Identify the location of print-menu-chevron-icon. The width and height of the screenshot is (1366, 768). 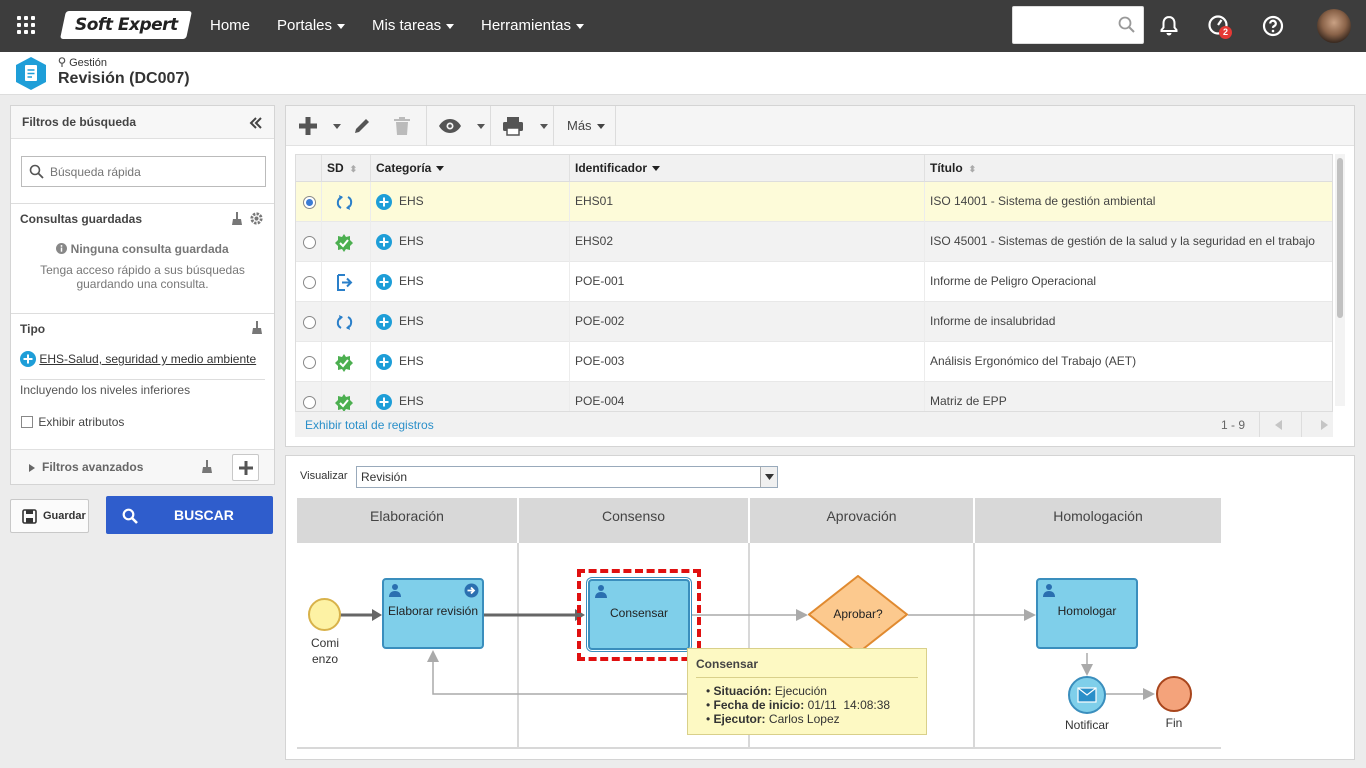
(544, 126).